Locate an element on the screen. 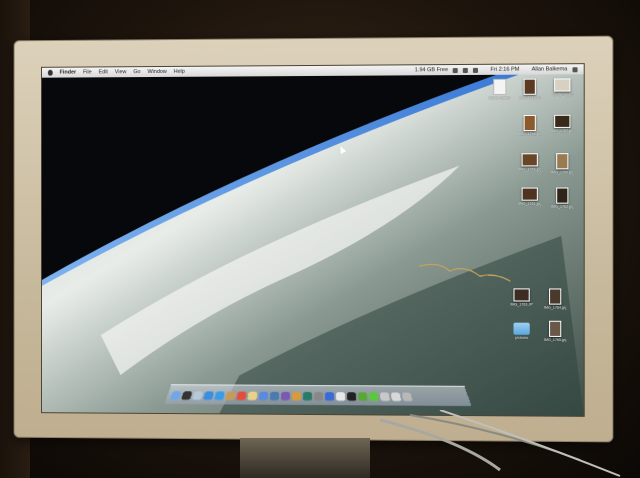 This screenshot has height=478, width=640. desktop-icon: IMG_1764.jpg is located at coordinates (555, 298).